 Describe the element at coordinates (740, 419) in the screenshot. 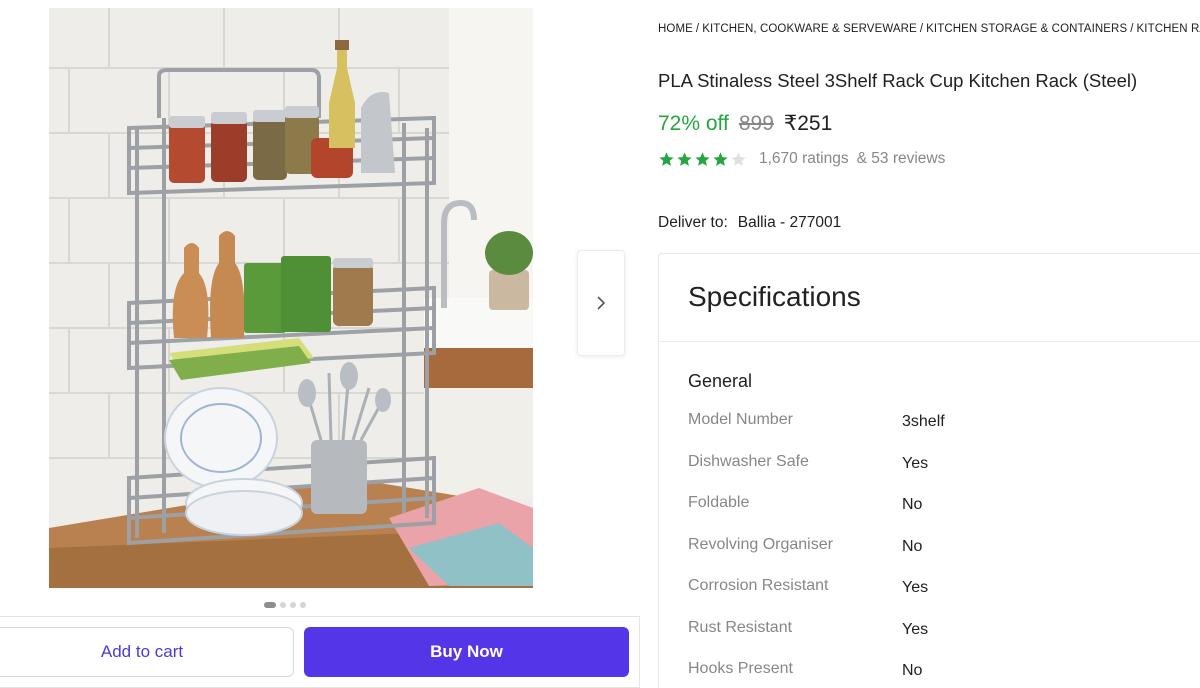

I see `spec-key: Model Number` at that location.